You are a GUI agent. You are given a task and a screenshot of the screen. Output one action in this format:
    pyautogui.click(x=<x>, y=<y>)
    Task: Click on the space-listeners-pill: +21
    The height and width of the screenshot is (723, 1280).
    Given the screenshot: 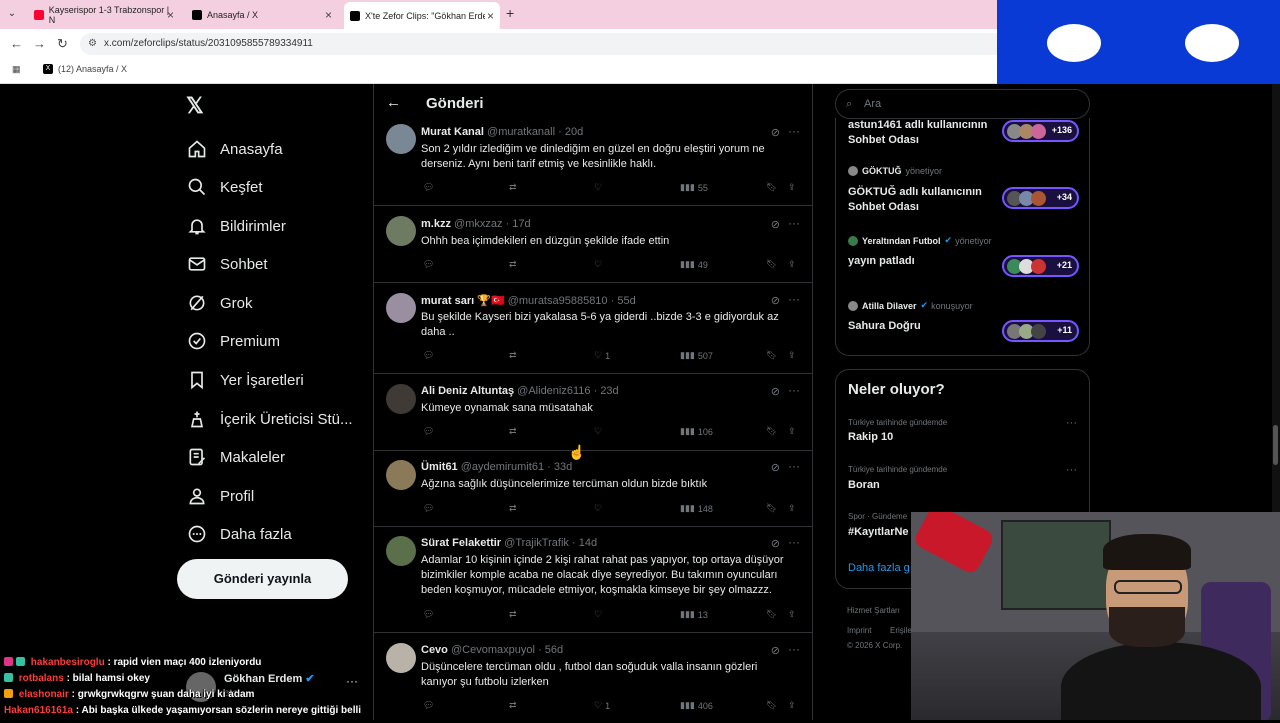 What is the action you would take?
    pyautogui.click(x=1040, y=266)
    